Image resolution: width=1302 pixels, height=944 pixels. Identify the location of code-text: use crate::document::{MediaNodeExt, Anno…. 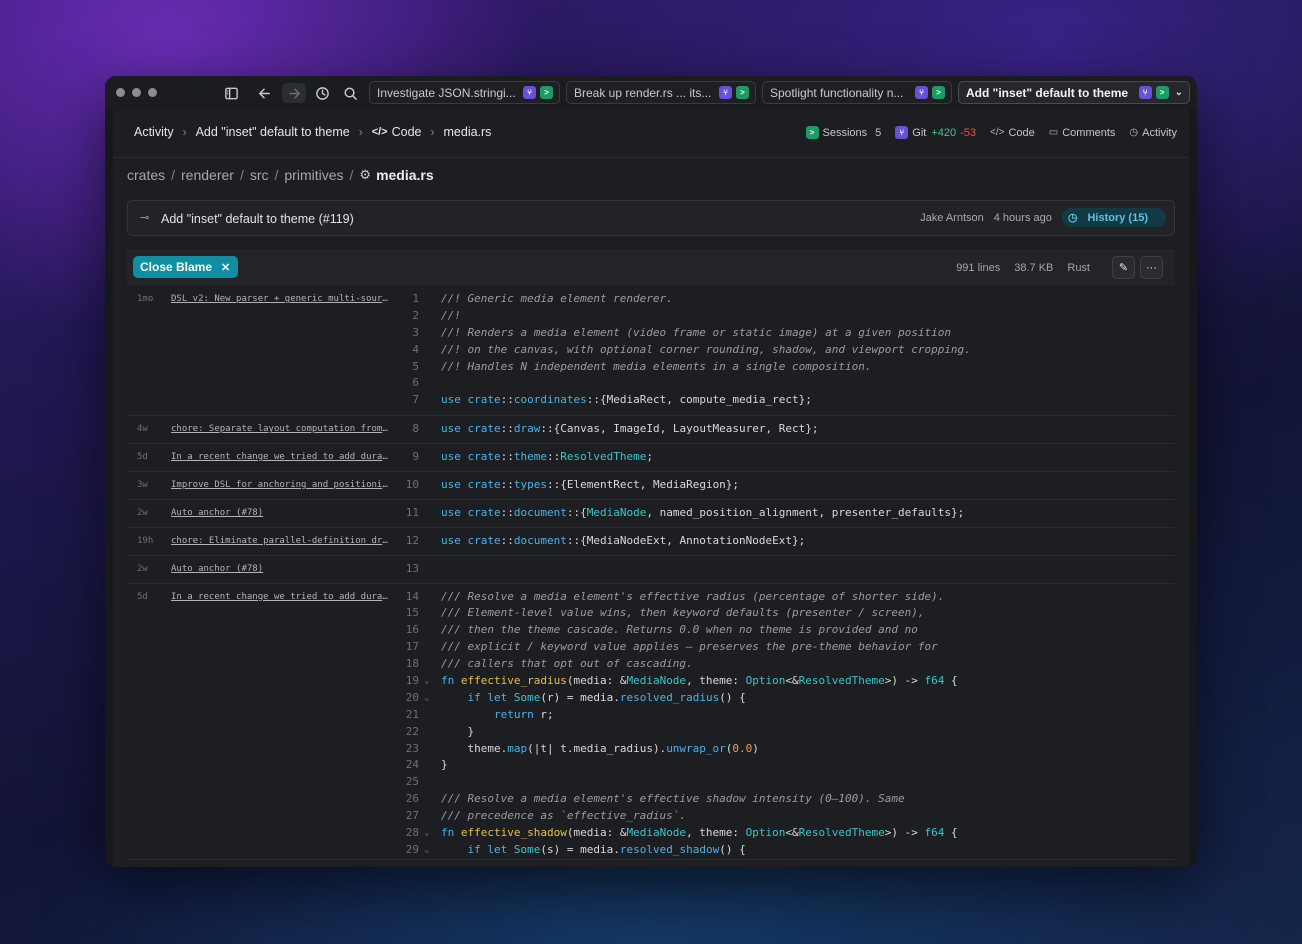
(623, 540).